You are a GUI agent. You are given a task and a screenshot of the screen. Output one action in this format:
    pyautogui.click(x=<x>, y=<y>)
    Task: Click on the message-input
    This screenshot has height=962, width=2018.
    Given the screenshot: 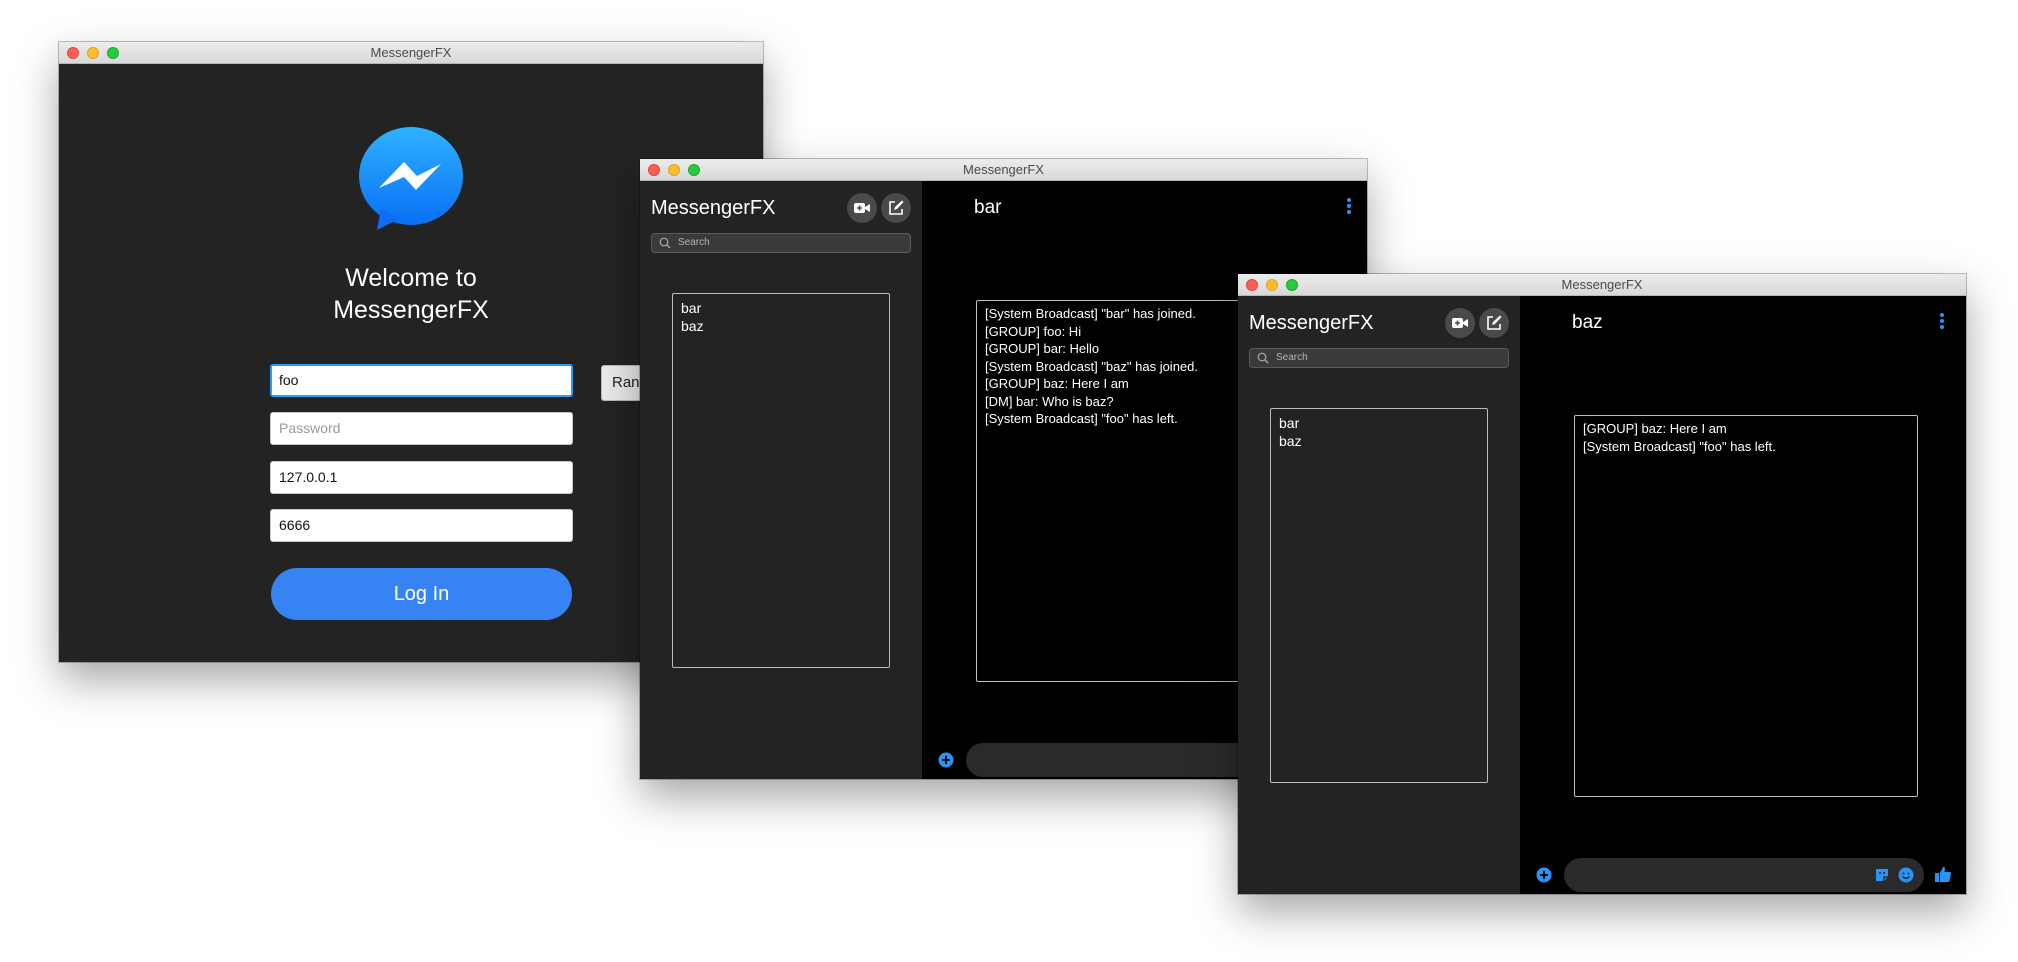 What is the action you would take?
    pyautogui.click(x=1744, y=875)
    